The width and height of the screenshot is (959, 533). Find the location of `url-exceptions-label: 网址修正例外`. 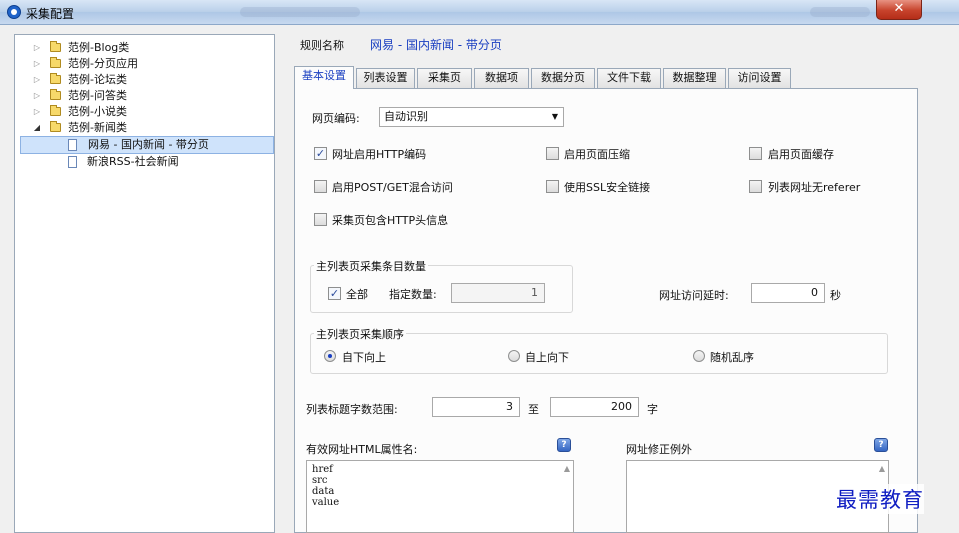

url-exceptions-label: 网址修正例外 is located at coordinates (659, 449).